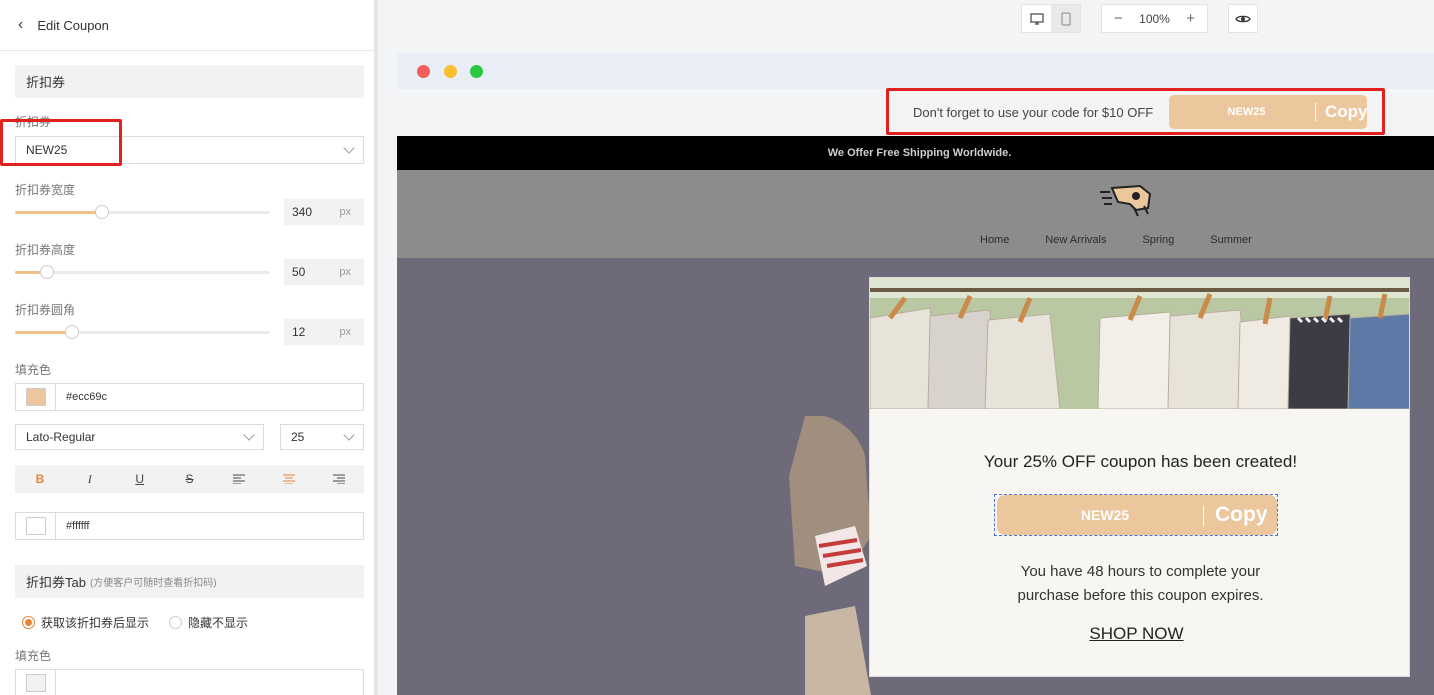  Describe the element at coordinates (56, 582) in the screenshot. I see `section-tab-label: 折扣券Tab` at that location.